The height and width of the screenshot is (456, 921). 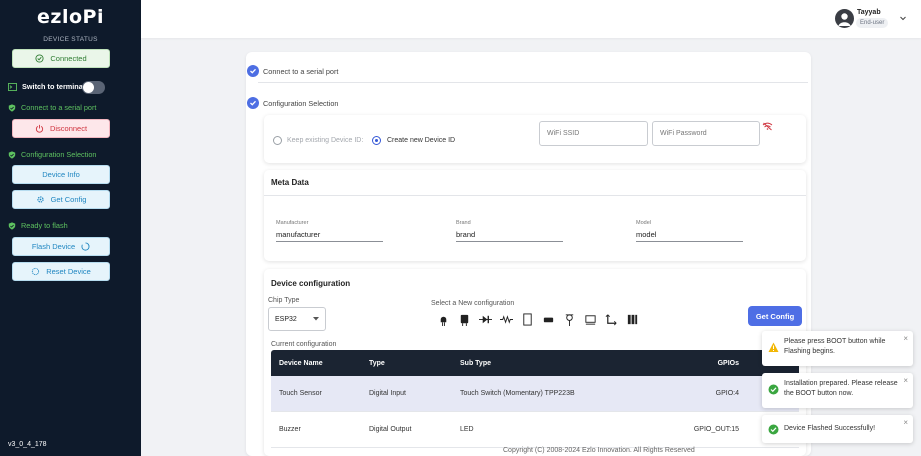 What do you see at coordinates (390, 429) in the screenshot?
I see `cell-type: Digital Output` at bounding box center [390, 429].